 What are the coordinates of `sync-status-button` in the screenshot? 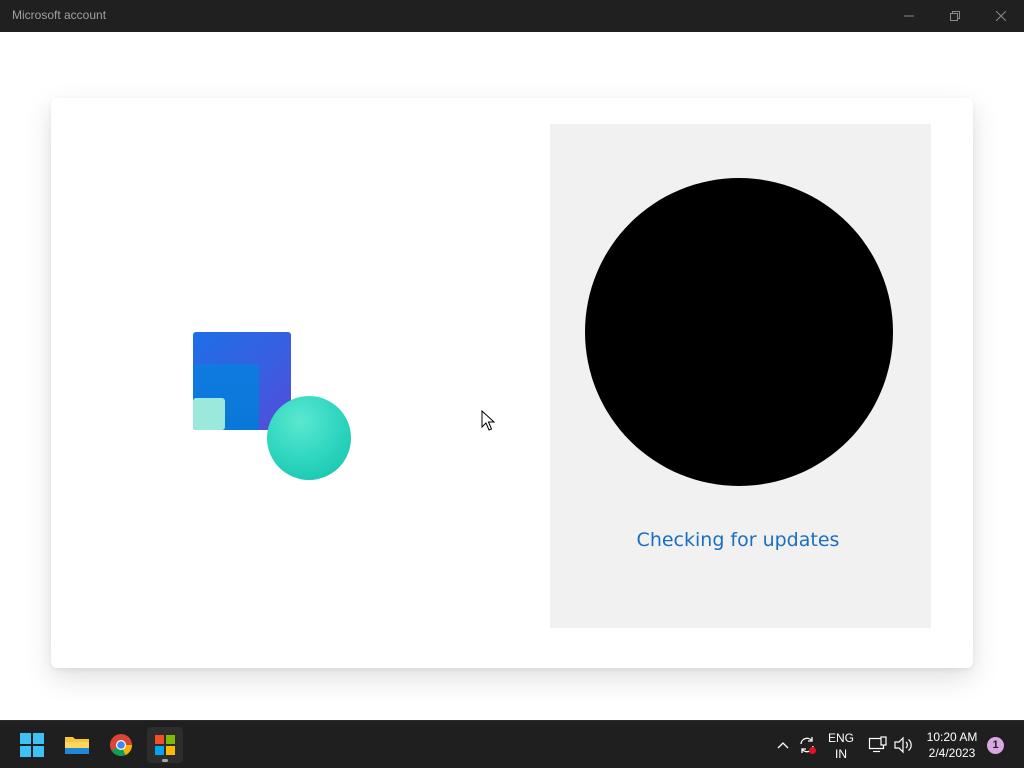 It's located at (807, 745).